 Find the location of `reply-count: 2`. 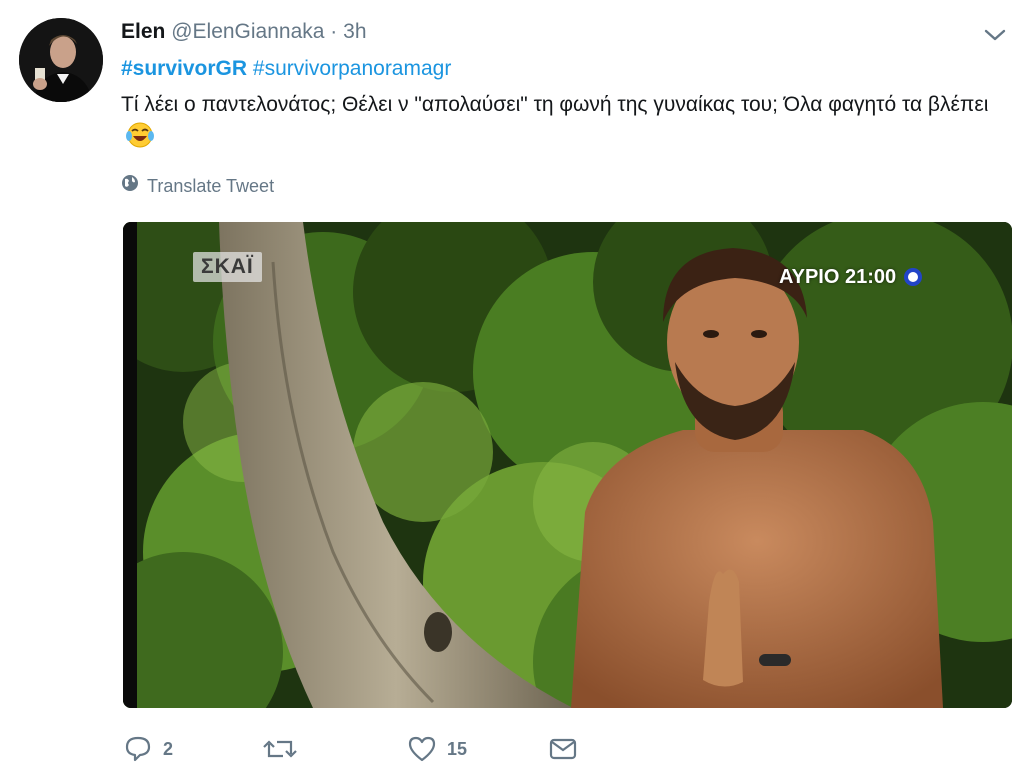

reply-count: 2 is located at coordinates (168, 748).